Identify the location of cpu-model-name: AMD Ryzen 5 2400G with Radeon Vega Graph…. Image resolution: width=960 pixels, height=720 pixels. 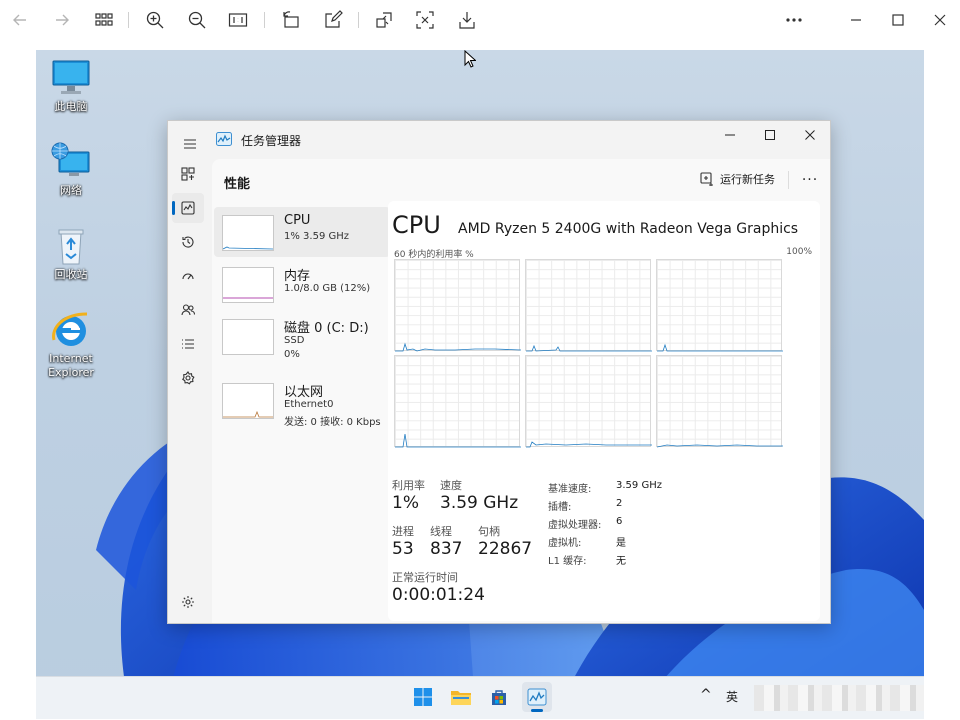
(628, 229).